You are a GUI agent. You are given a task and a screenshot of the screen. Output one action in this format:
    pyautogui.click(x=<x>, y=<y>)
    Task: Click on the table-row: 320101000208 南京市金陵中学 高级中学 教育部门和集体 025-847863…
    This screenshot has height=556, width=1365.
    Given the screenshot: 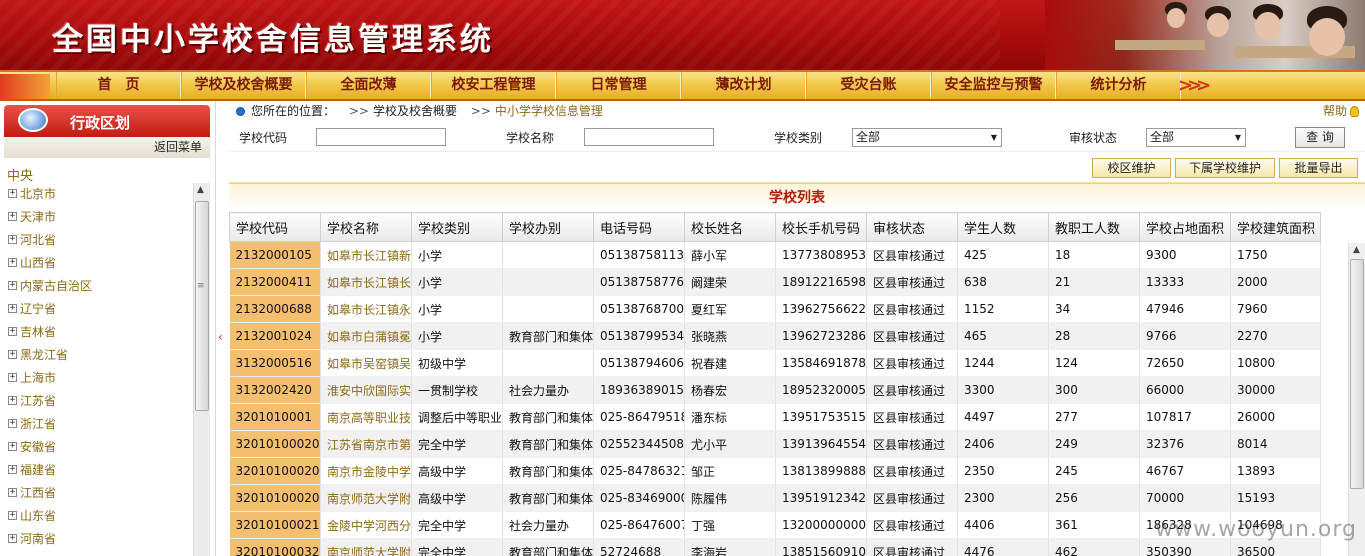 What is the action you would take?
    pyautogui.click(x=775, y=471)
    